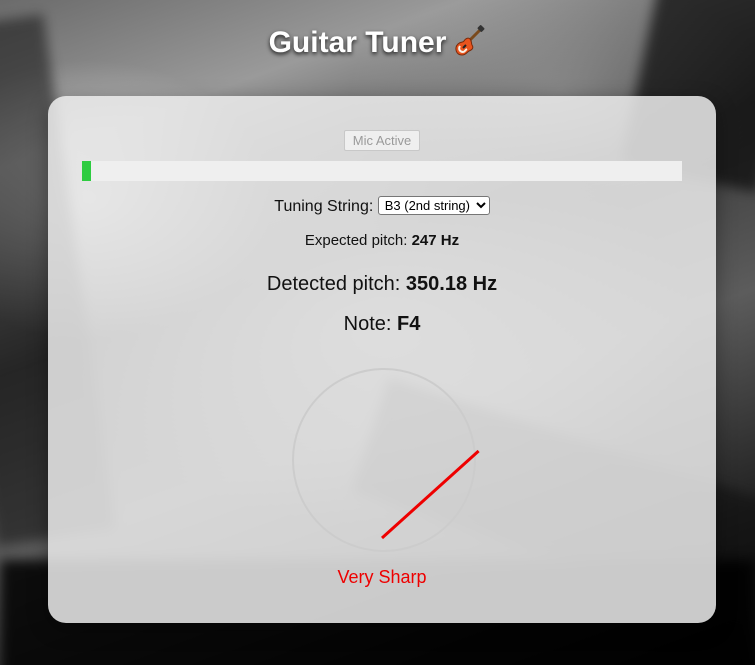  Describe the element at coordinates (382, 577) in the screenshot. I see `tuning-status-text: Very Sharp` at that location.